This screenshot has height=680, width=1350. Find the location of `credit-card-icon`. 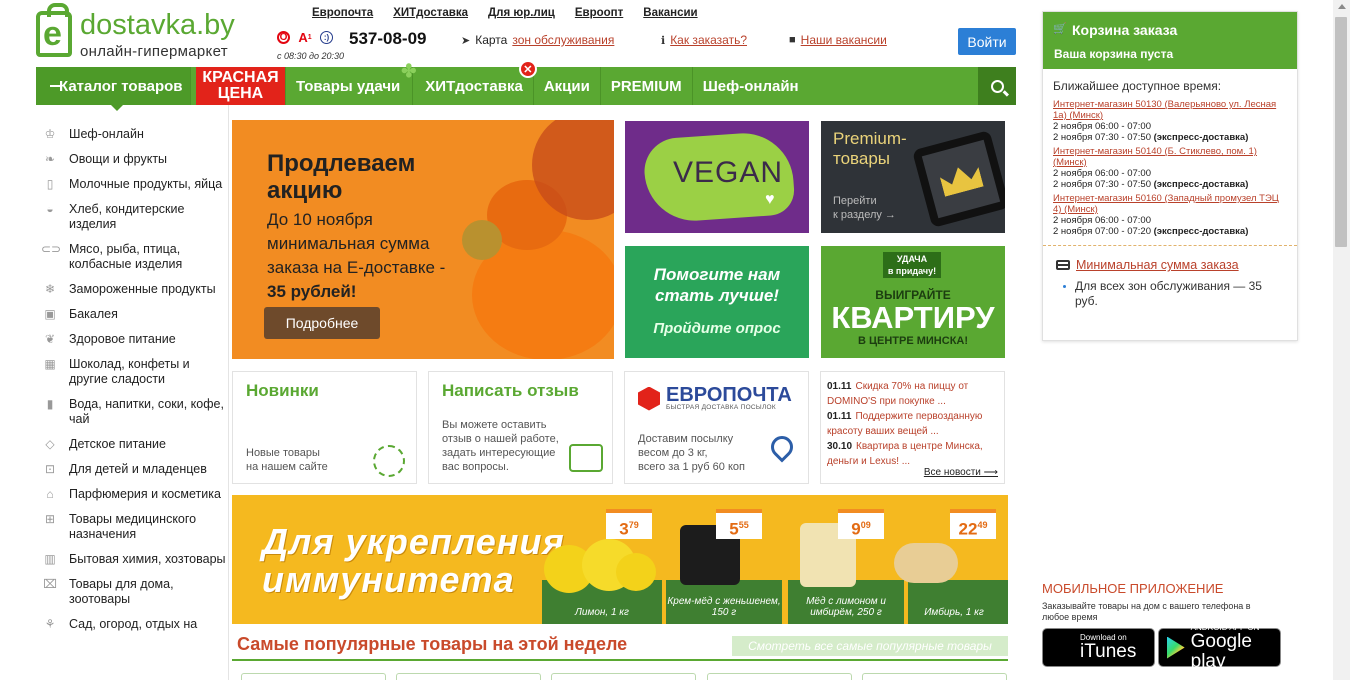

credit-card-icon is located at coordinates (1063, 265).